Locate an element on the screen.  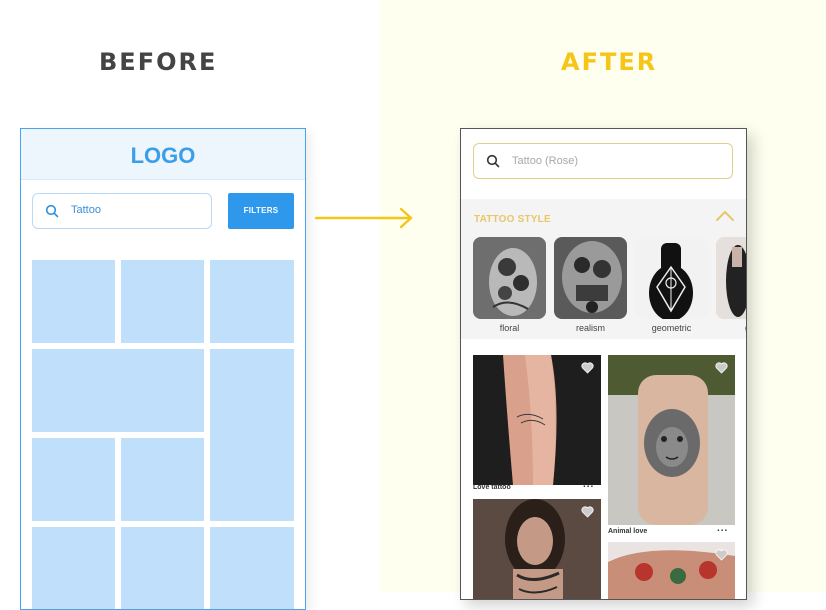
feed-card-portrait is located at coordinates (537, 549).